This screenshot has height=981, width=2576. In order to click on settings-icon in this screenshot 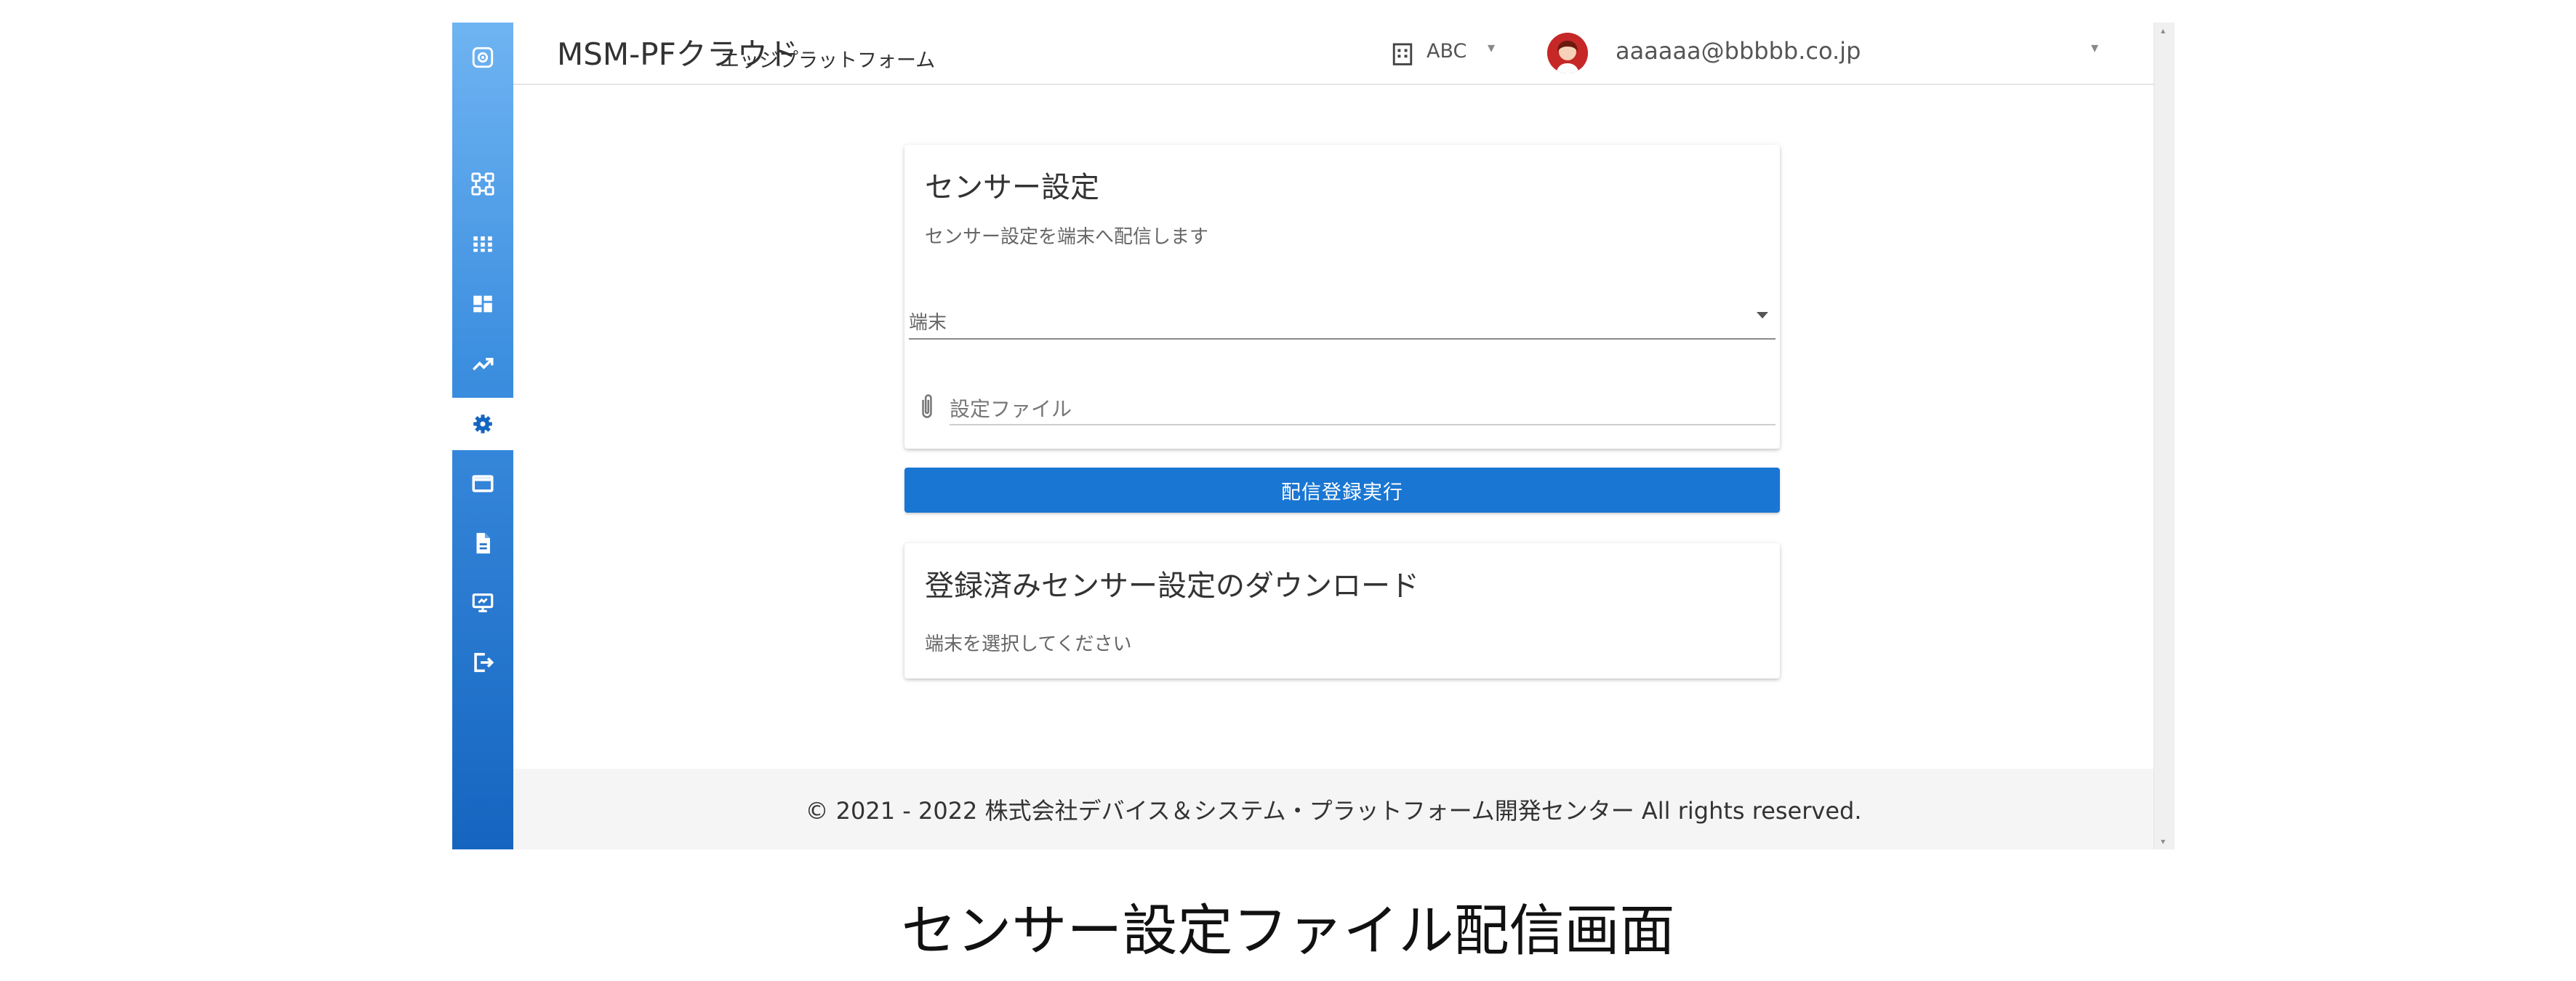, I will do `click(482, 424)`.